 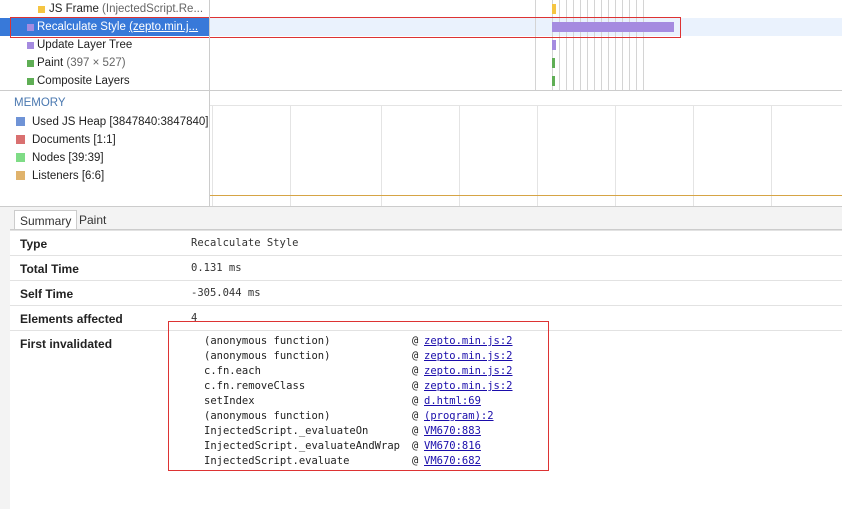 What do you see at coordinates (40, 103) in the screenshot?
I see `memory-title: MEMORY` at bounding box center [40, 103].